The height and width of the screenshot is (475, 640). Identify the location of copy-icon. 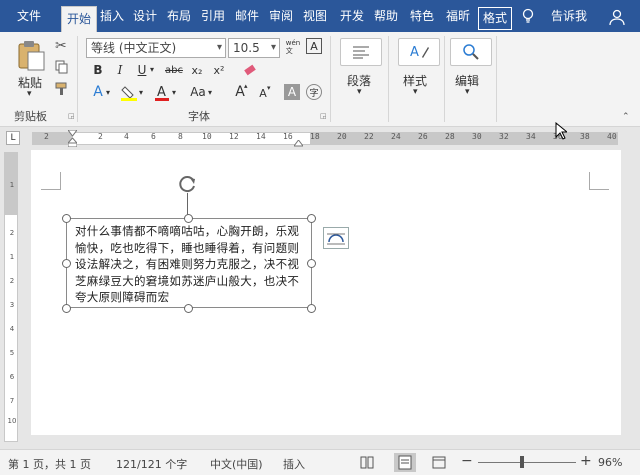
(61, 67).